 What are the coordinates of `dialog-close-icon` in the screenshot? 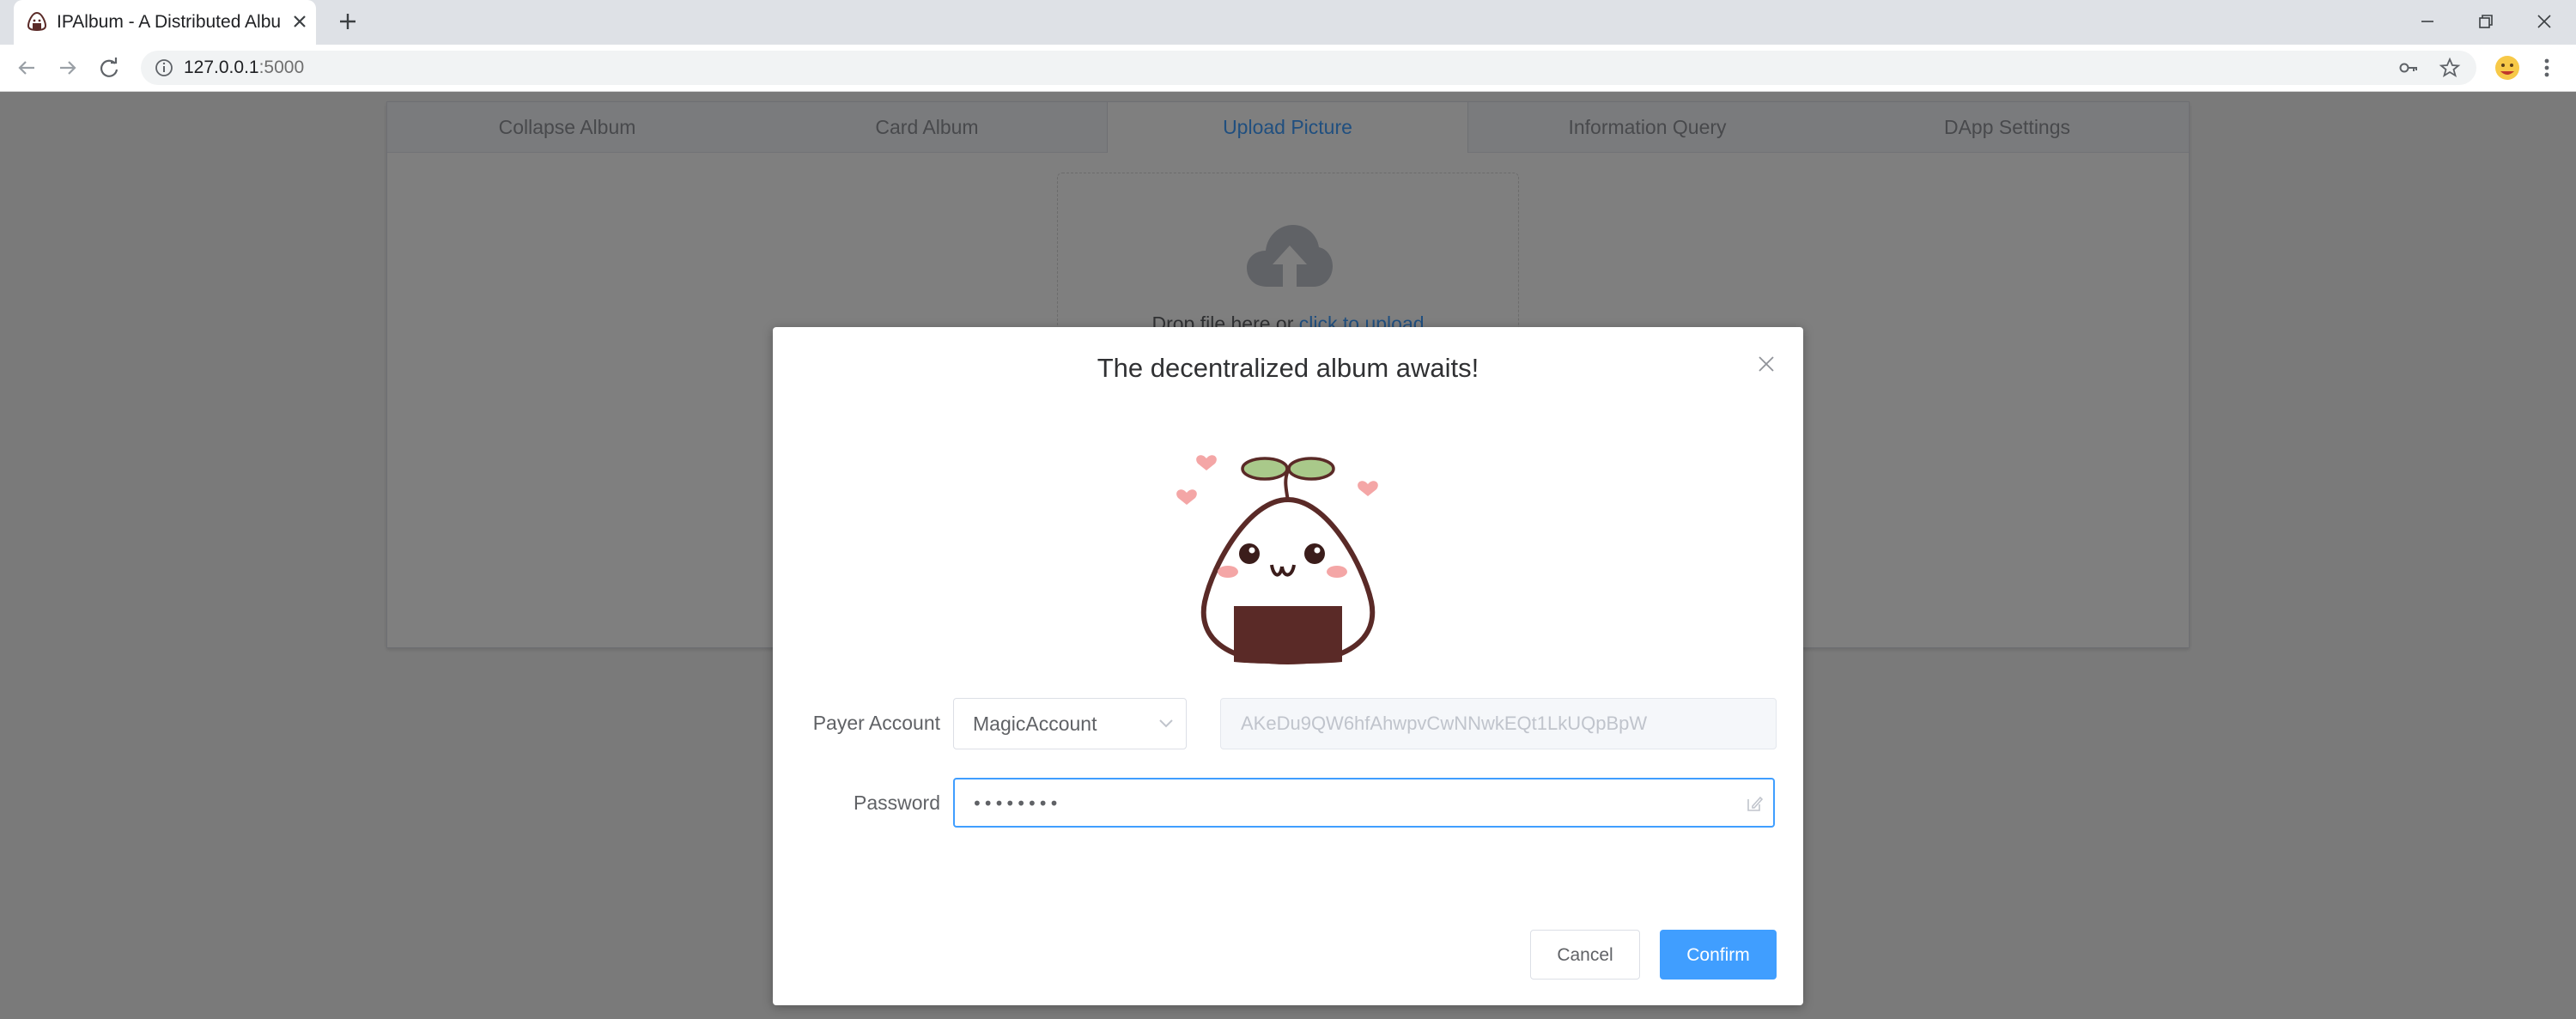 It's located at (1767, 364).